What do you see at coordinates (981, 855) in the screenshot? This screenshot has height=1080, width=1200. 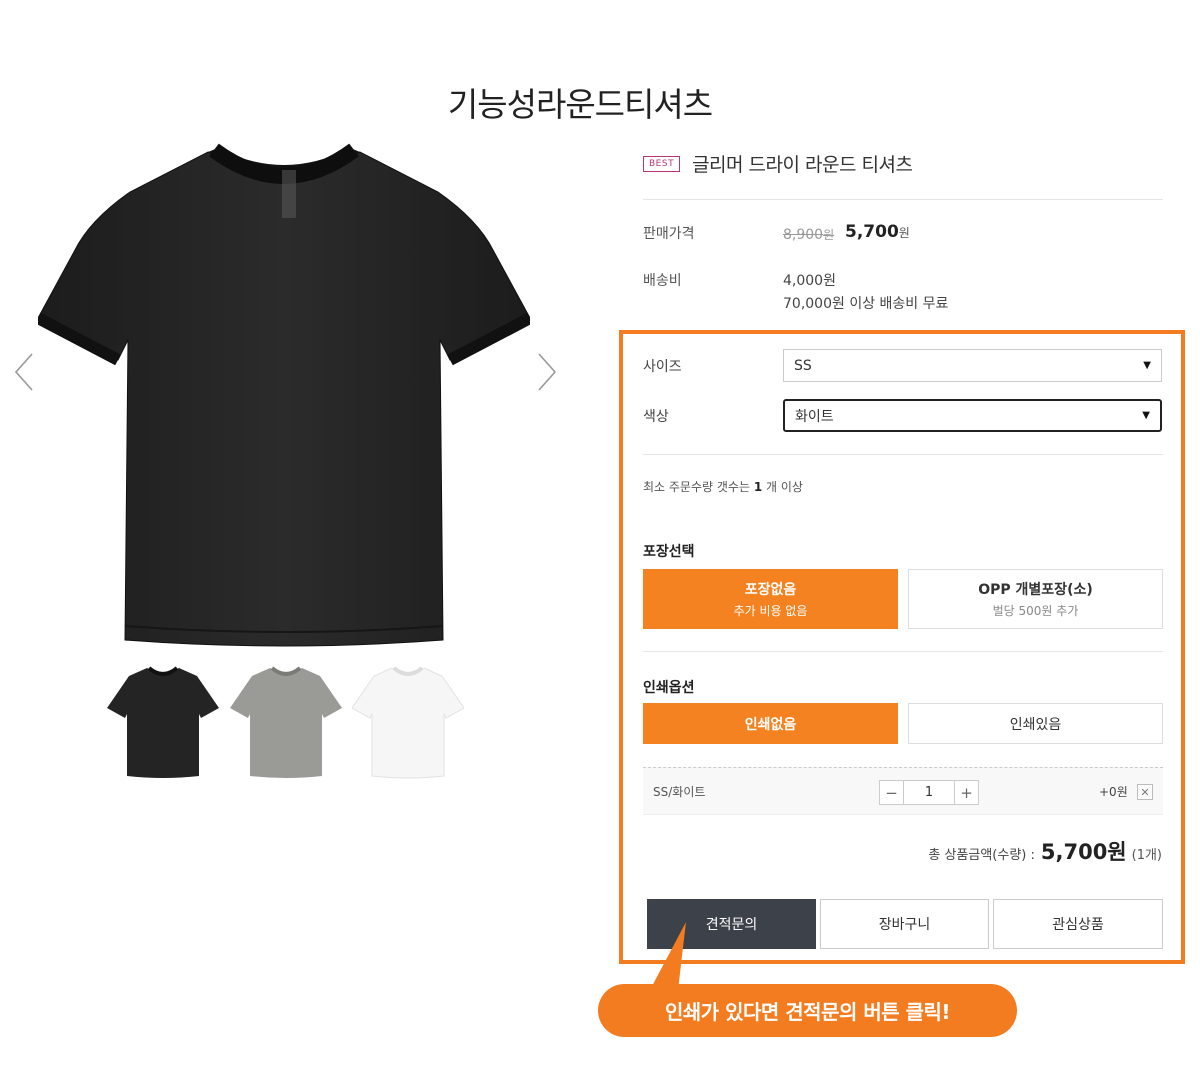 I see `total-label: 총 상품금액(수량) :` at bounding box center [981, 855].